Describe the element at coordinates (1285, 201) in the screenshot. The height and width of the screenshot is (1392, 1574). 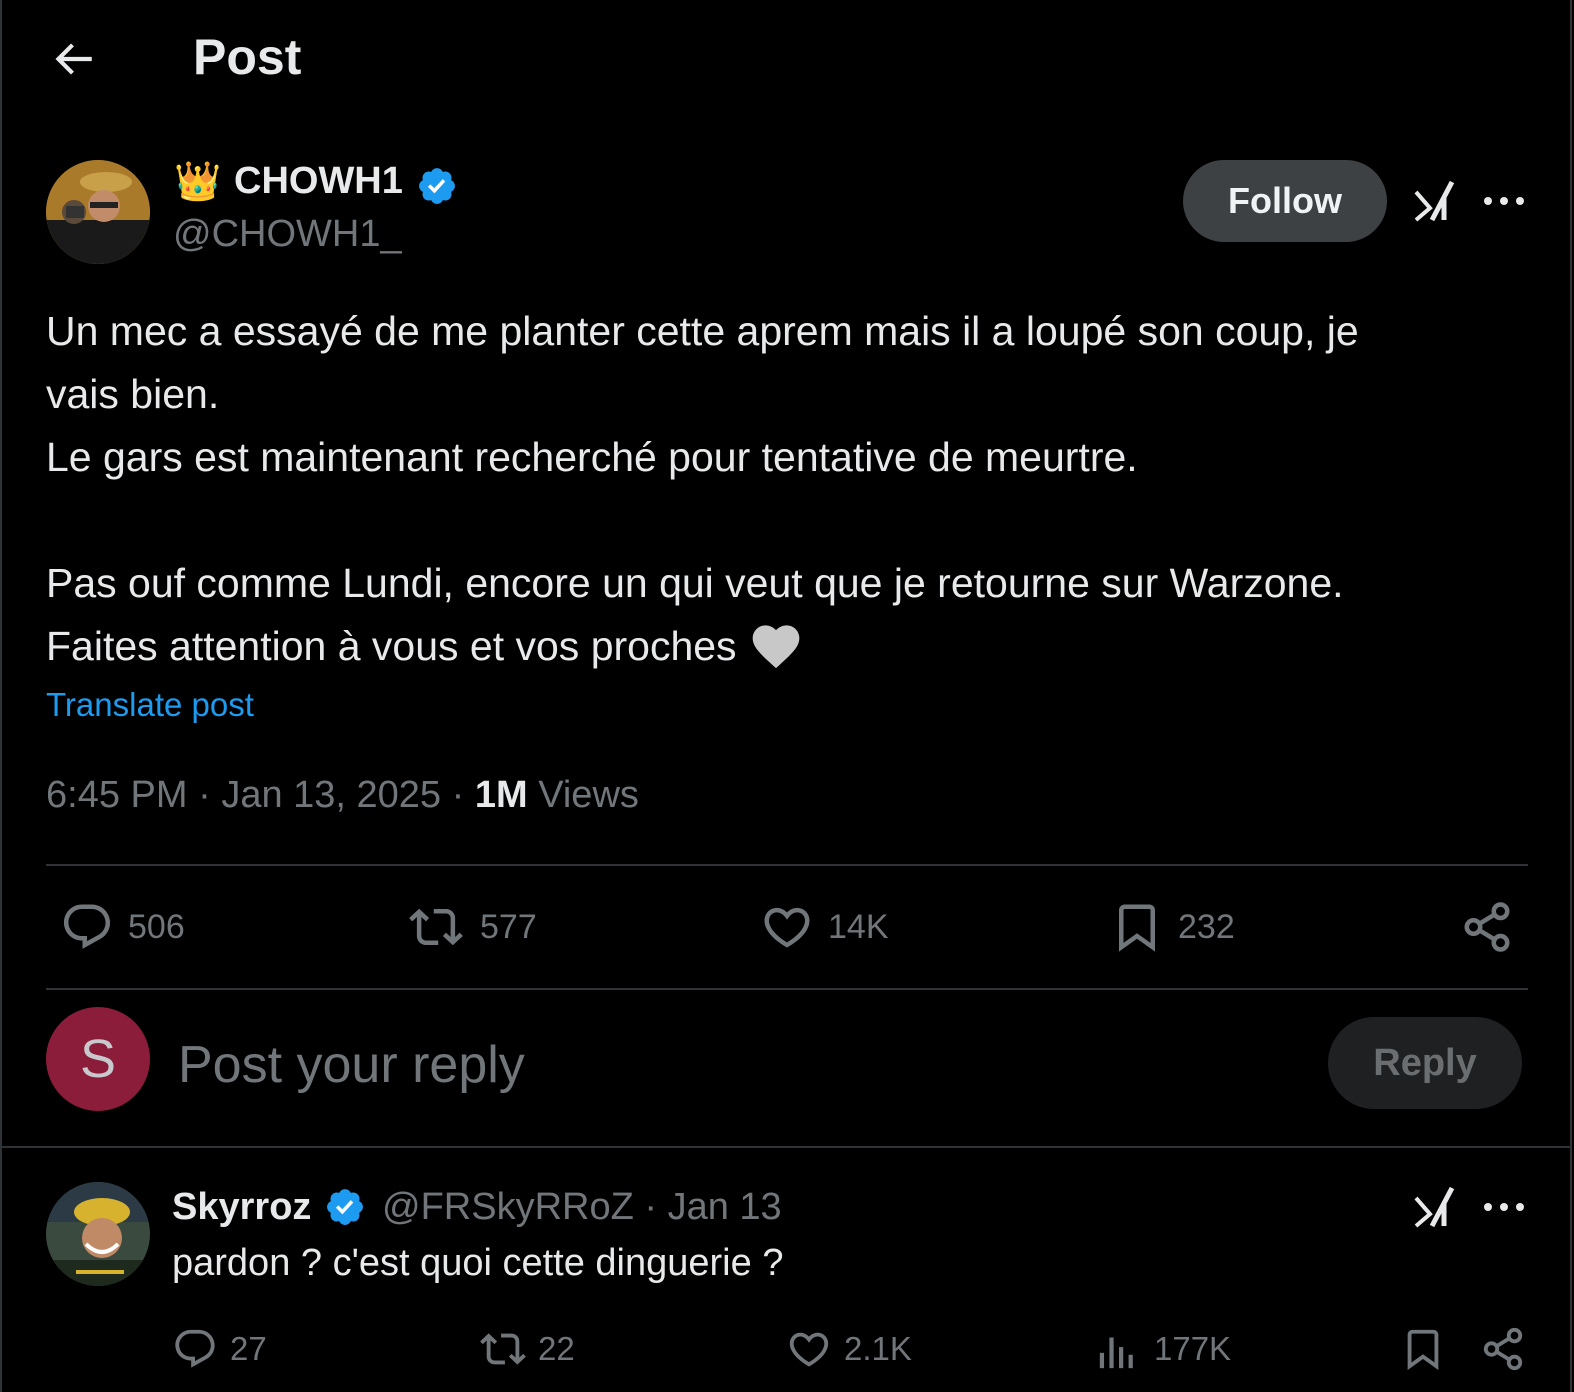
I see `follow-button: Follow` at that location.